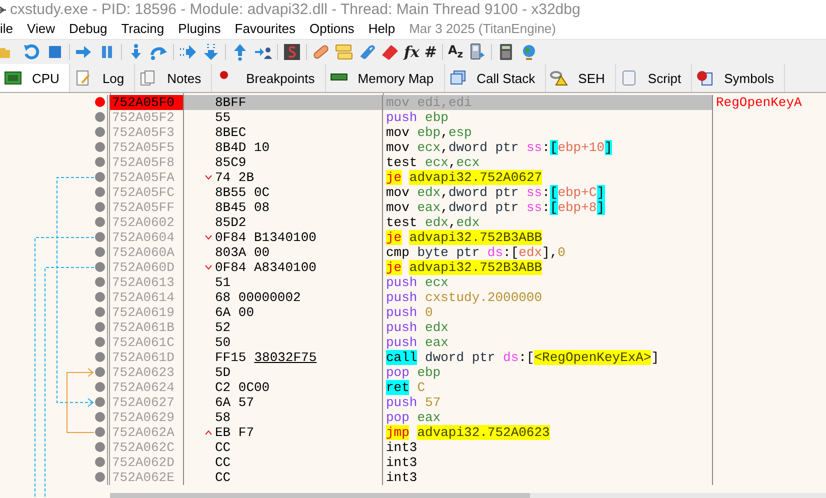 This screenshot has width=826, height=498. What do you see at coordinates (173, 78) in the screenshot?
I see `tab: Notes` at bounding box center [173, 78].